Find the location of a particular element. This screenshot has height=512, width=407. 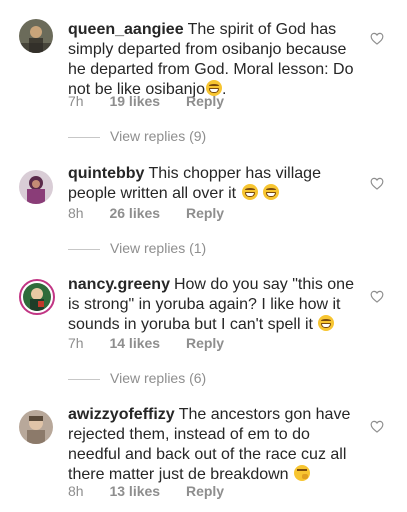

comment-meta: 8h 13 likes Reply is located at coordinates (146, 491).